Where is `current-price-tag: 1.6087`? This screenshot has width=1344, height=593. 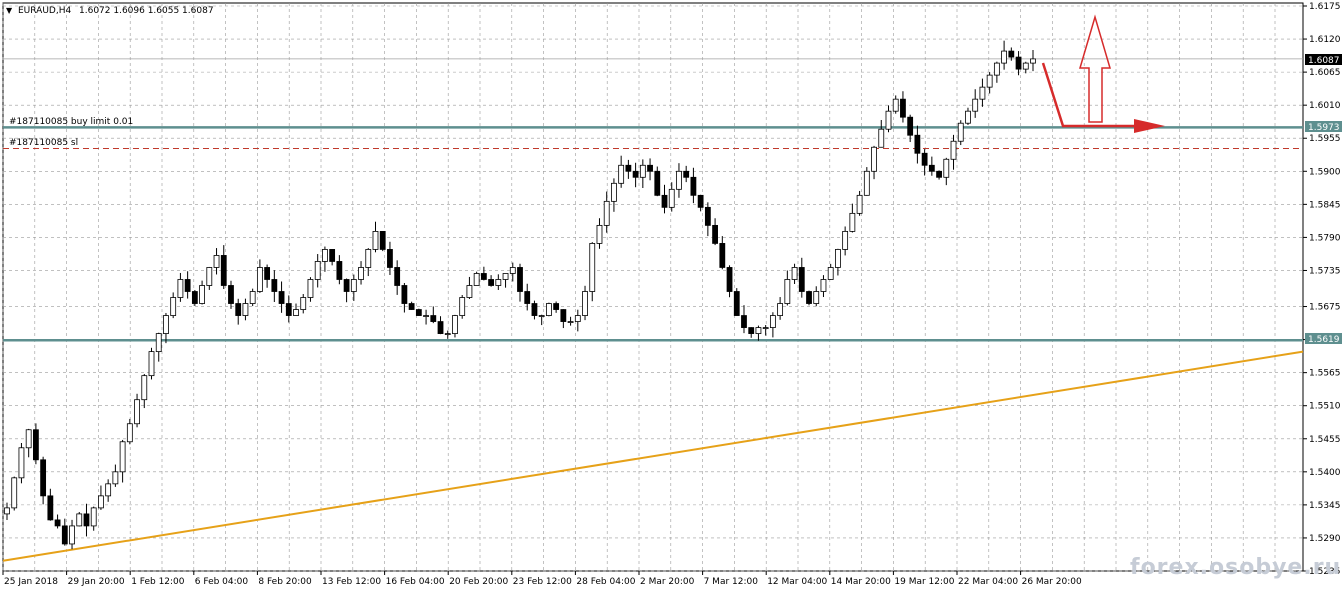 current-price-tag: 1.6087 is located at coordinates (1323, 60).